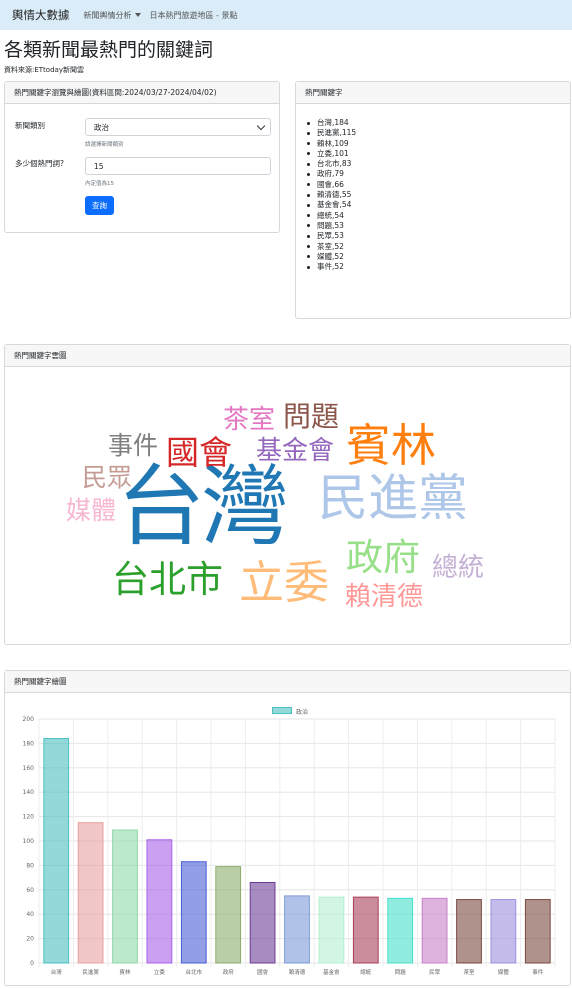 This screenshot has width=572, height=989. Describe the element at coordinates (331, 144) in the screenshot. I see `keyword-item: 賴林,109` at that location.